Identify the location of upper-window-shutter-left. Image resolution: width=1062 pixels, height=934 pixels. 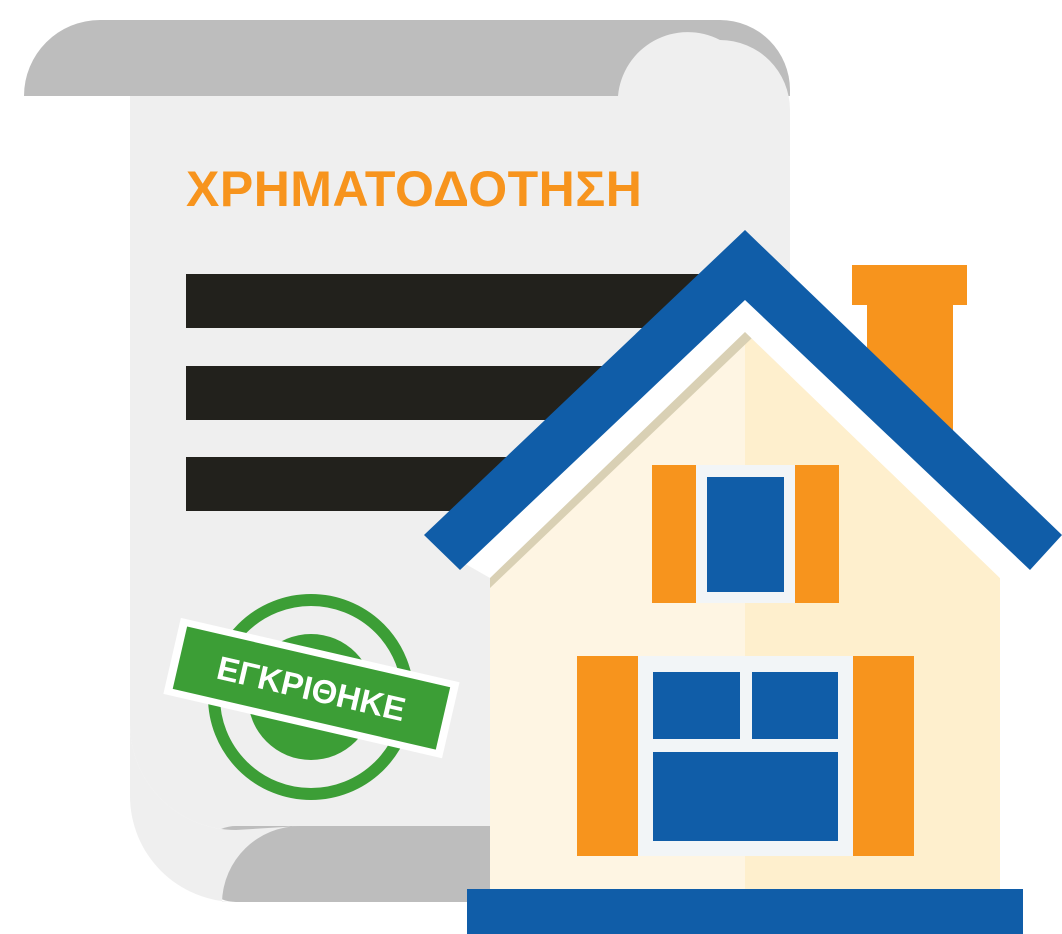
(674, 534).